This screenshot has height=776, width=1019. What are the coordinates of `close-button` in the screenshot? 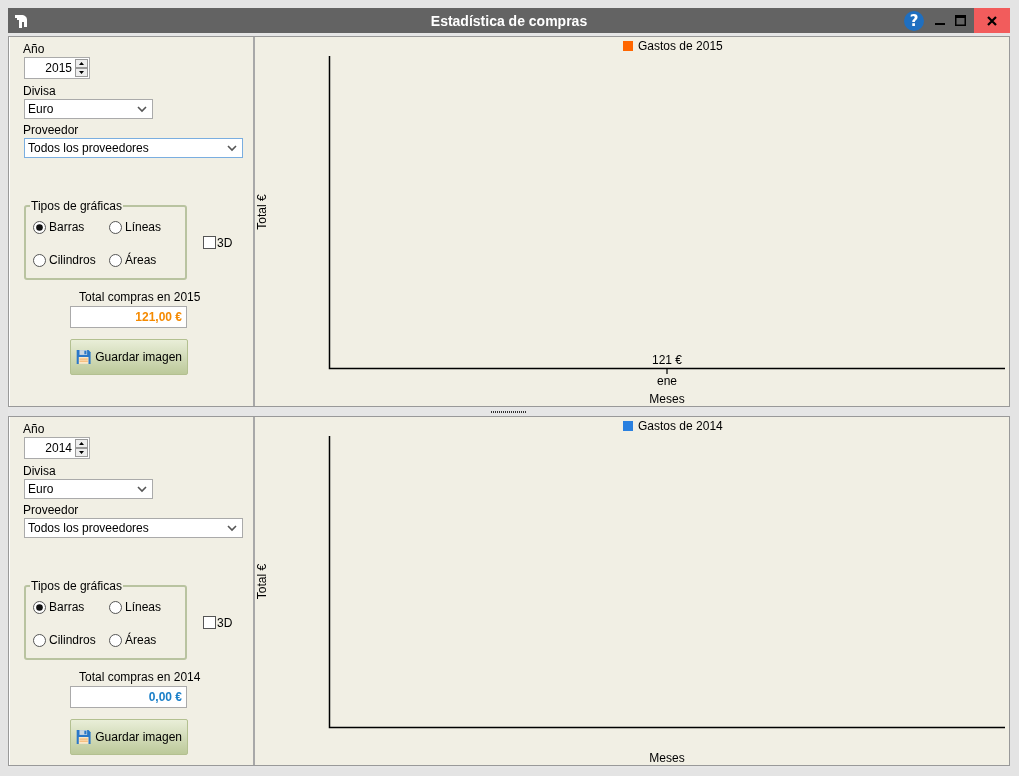 It's located at (992, 20).